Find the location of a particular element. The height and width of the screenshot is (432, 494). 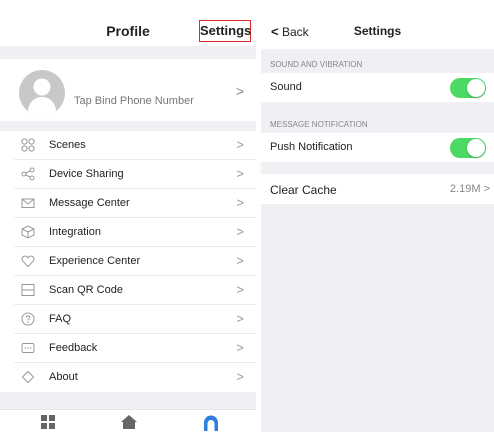

page-title: Settings is located at coordinates (377, 31).